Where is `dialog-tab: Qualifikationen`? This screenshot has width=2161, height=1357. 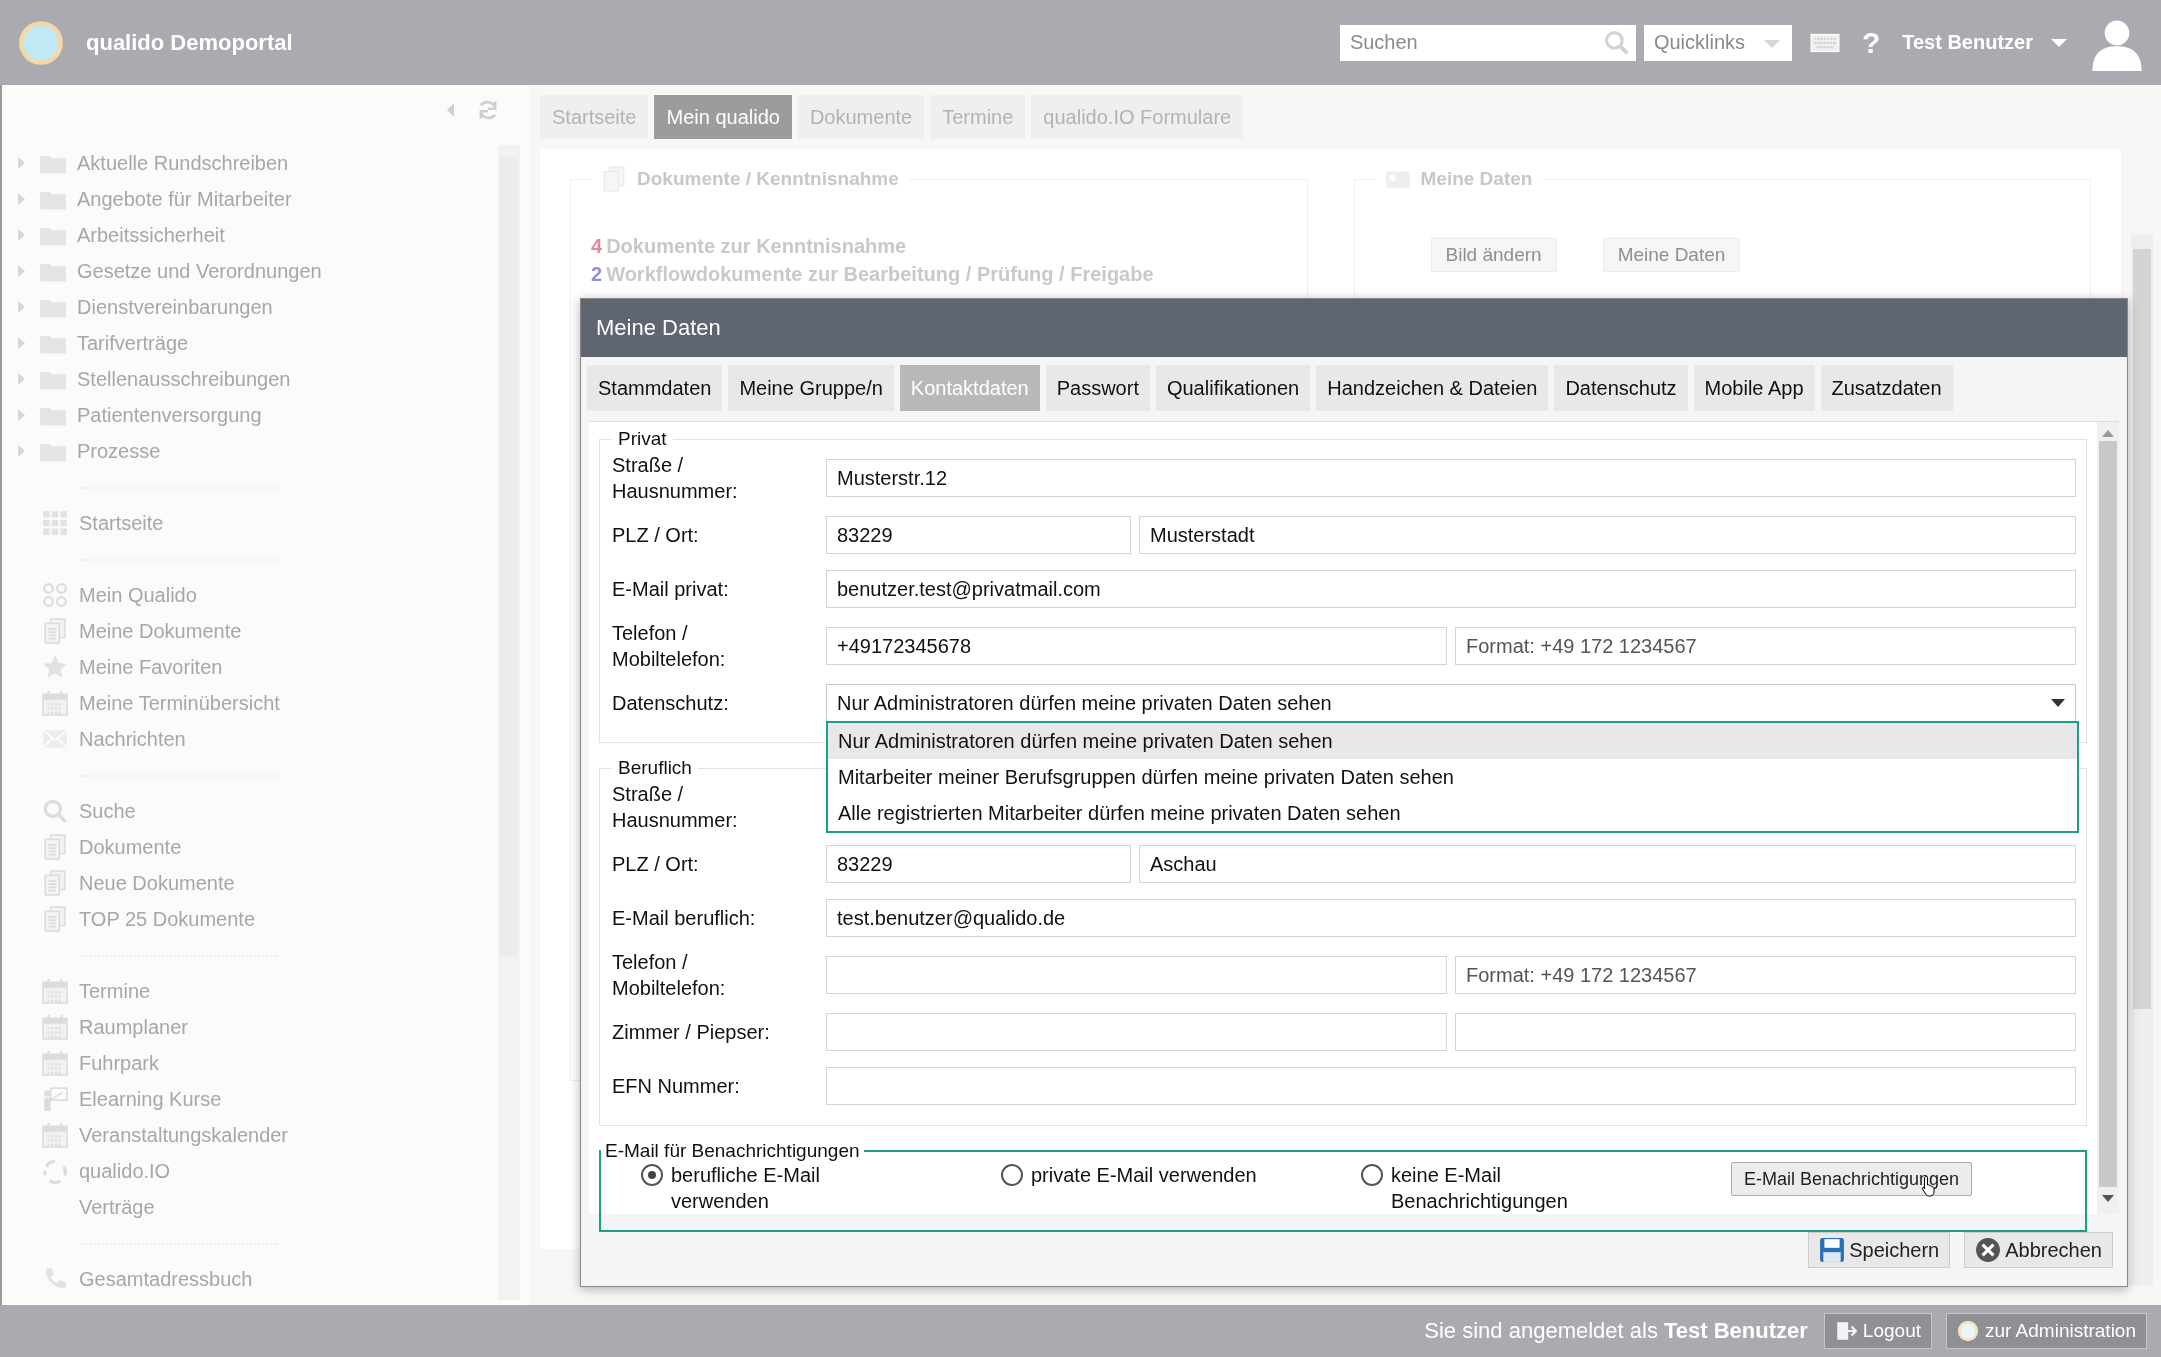
dialog-tab: Qualifikationen is located at coordinates (1233, 388).